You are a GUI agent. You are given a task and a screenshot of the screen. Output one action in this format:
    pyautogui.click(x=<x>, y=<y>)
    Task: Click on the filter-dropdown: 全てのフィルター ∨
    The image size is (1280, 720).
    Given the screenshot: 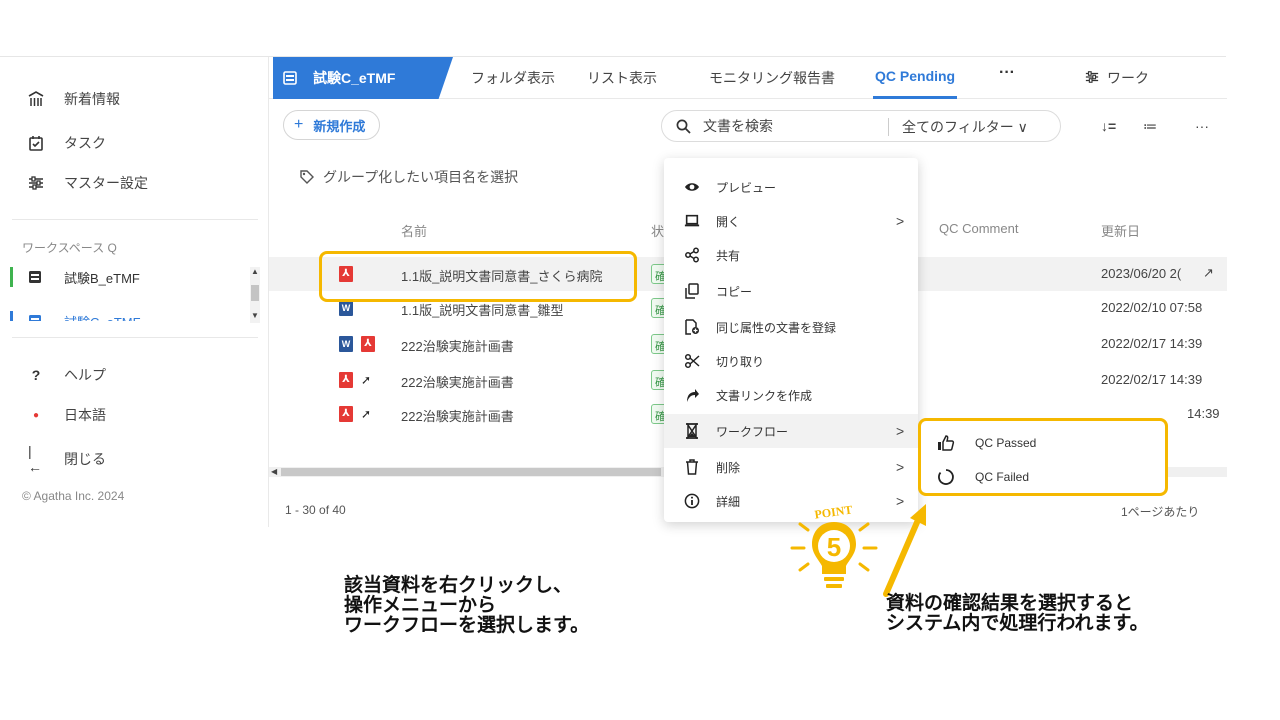 What is the action you would take?
    pyautogui.click(x=965, y=127)
    